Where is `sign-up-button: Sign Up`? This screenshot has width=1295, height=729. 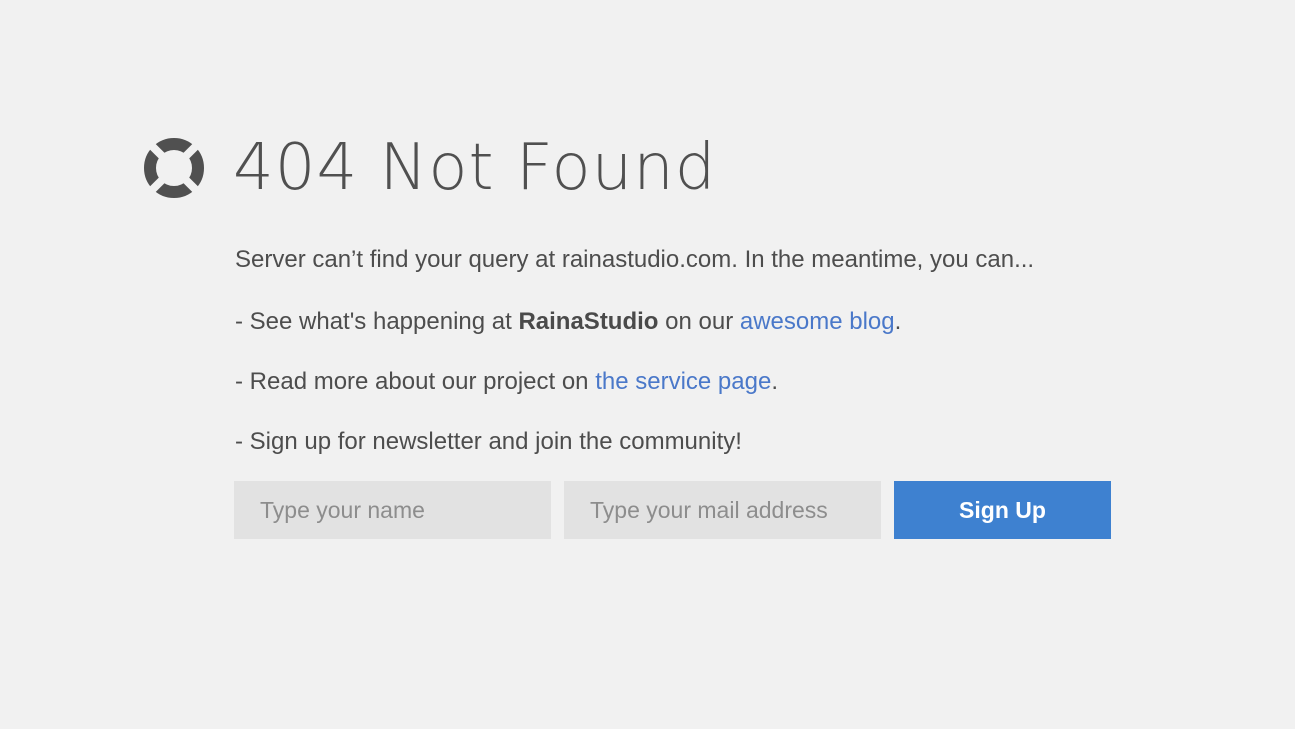 sign-up-button: Sign Up is located at coordinates (1002, 510).